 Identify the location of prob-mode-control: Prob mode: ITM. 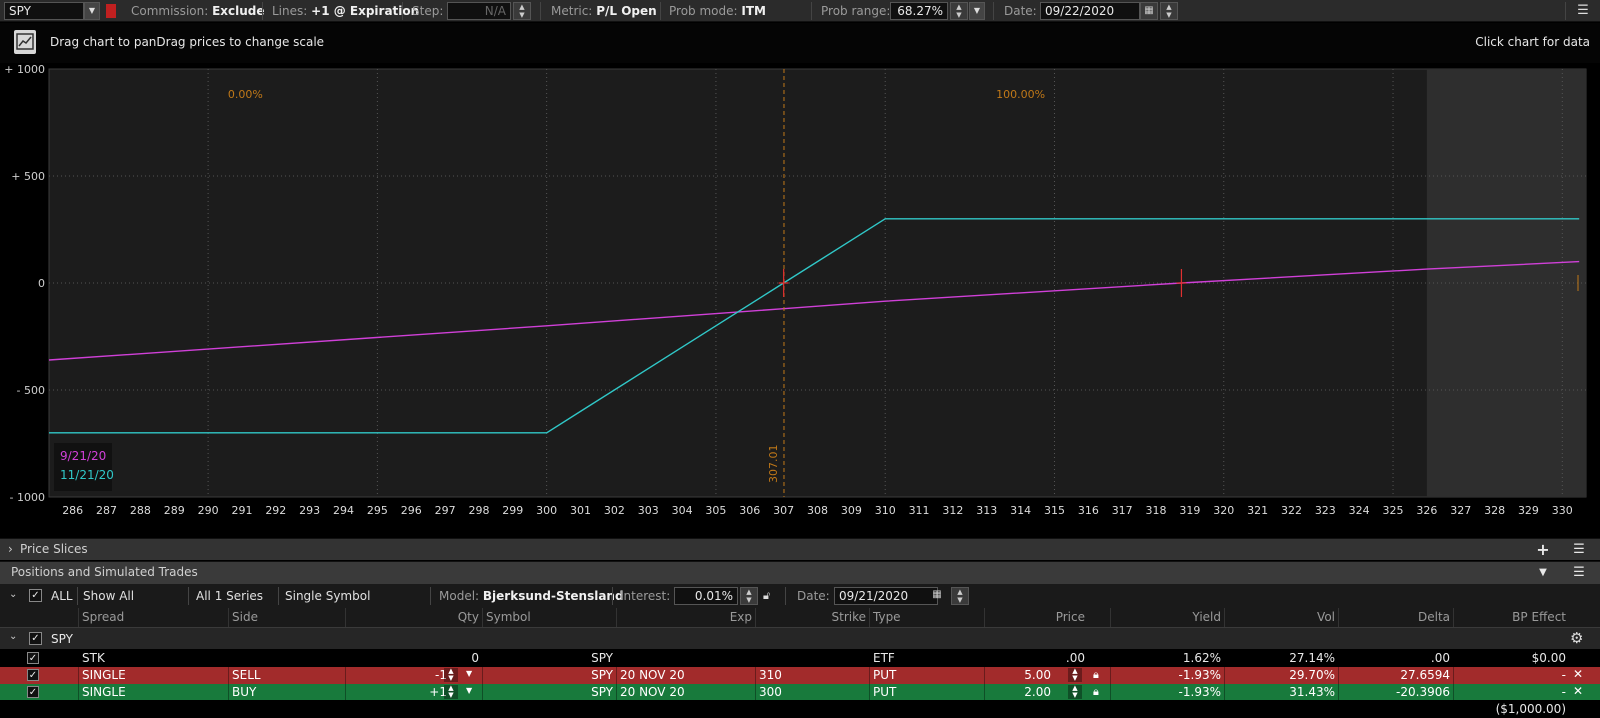
(717, 11).